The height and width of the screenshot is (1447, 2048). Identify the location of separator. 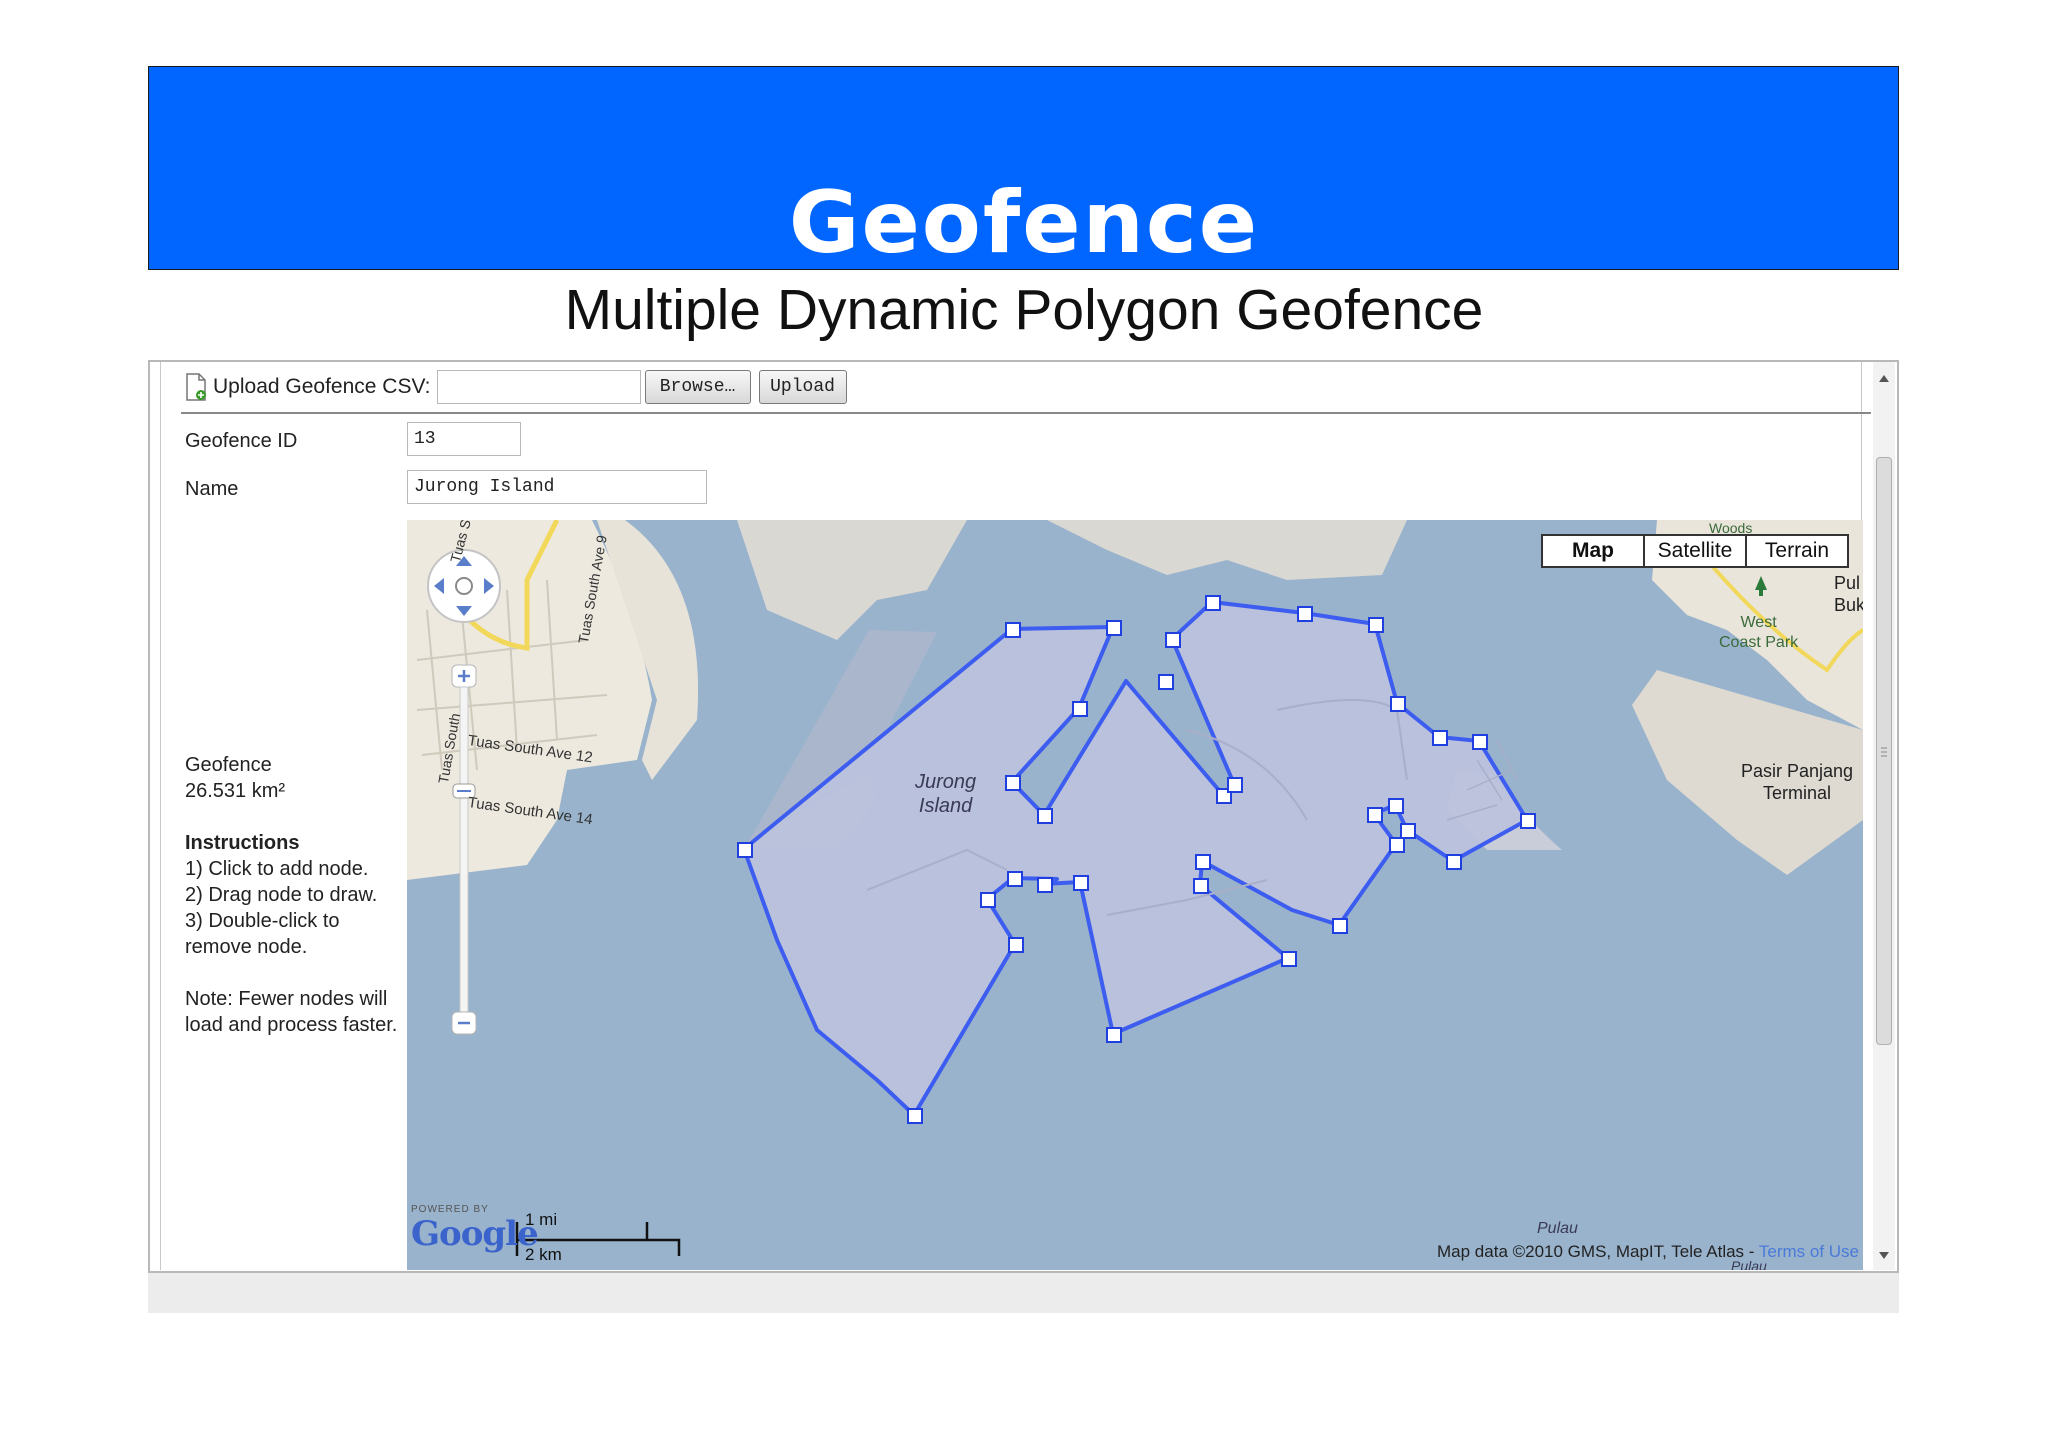
(1026, 413).